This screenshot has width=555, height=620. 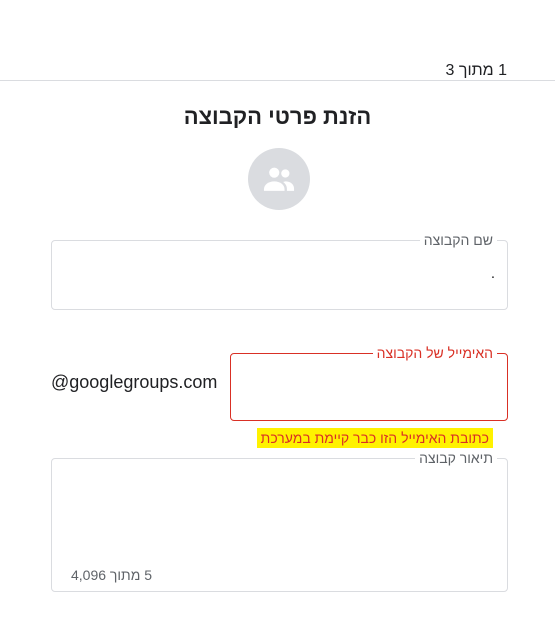 I want to click on group-description-label: תיאור קבוצה, so click(x=456, y=458).